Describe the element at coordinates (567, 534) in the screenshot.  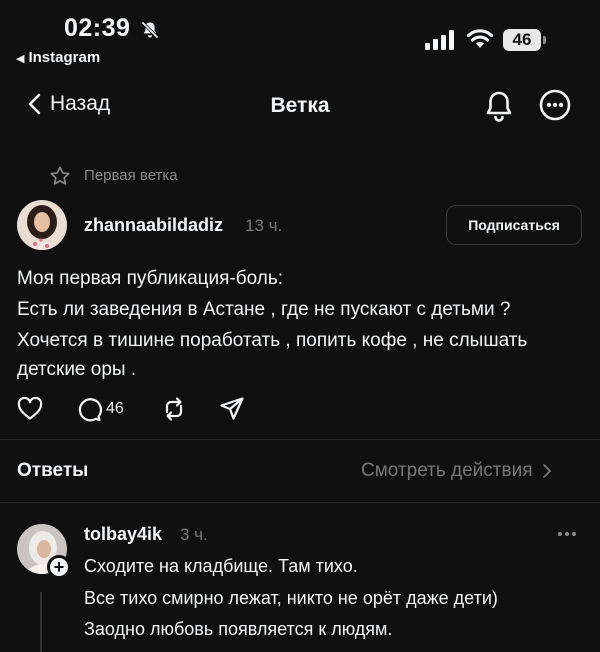
I see `more-horizontal-icon` at that location.